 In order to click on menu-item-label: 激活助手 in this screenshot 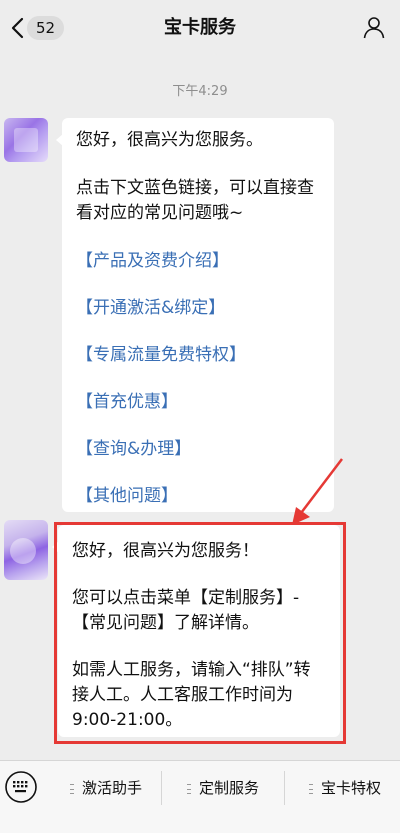, I will do `click(111, 788)`.